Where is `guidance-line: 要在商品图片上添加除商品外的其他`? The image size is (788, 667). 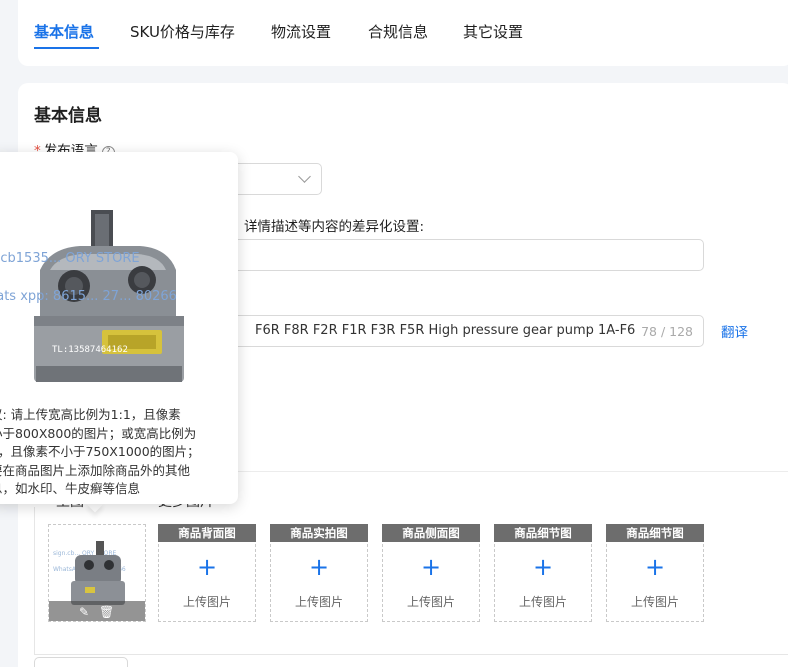
guidance-line: 要在商品图片上添加除商品外的其他 is located at coordinates (95, 470).